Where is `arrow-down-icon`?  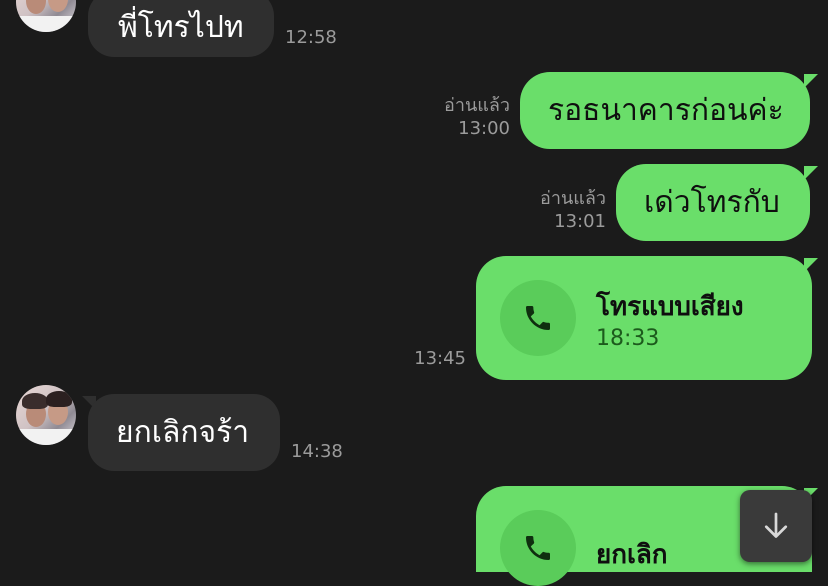
arrow-down-icon is located at coordinates (776, 525).